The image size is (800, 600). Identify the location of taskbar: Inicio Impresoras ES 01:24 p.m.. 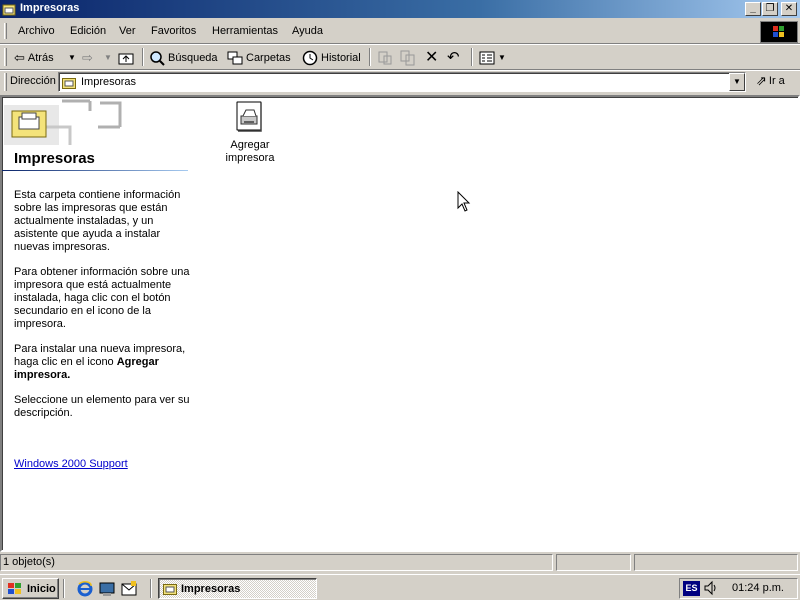
(400, 587).